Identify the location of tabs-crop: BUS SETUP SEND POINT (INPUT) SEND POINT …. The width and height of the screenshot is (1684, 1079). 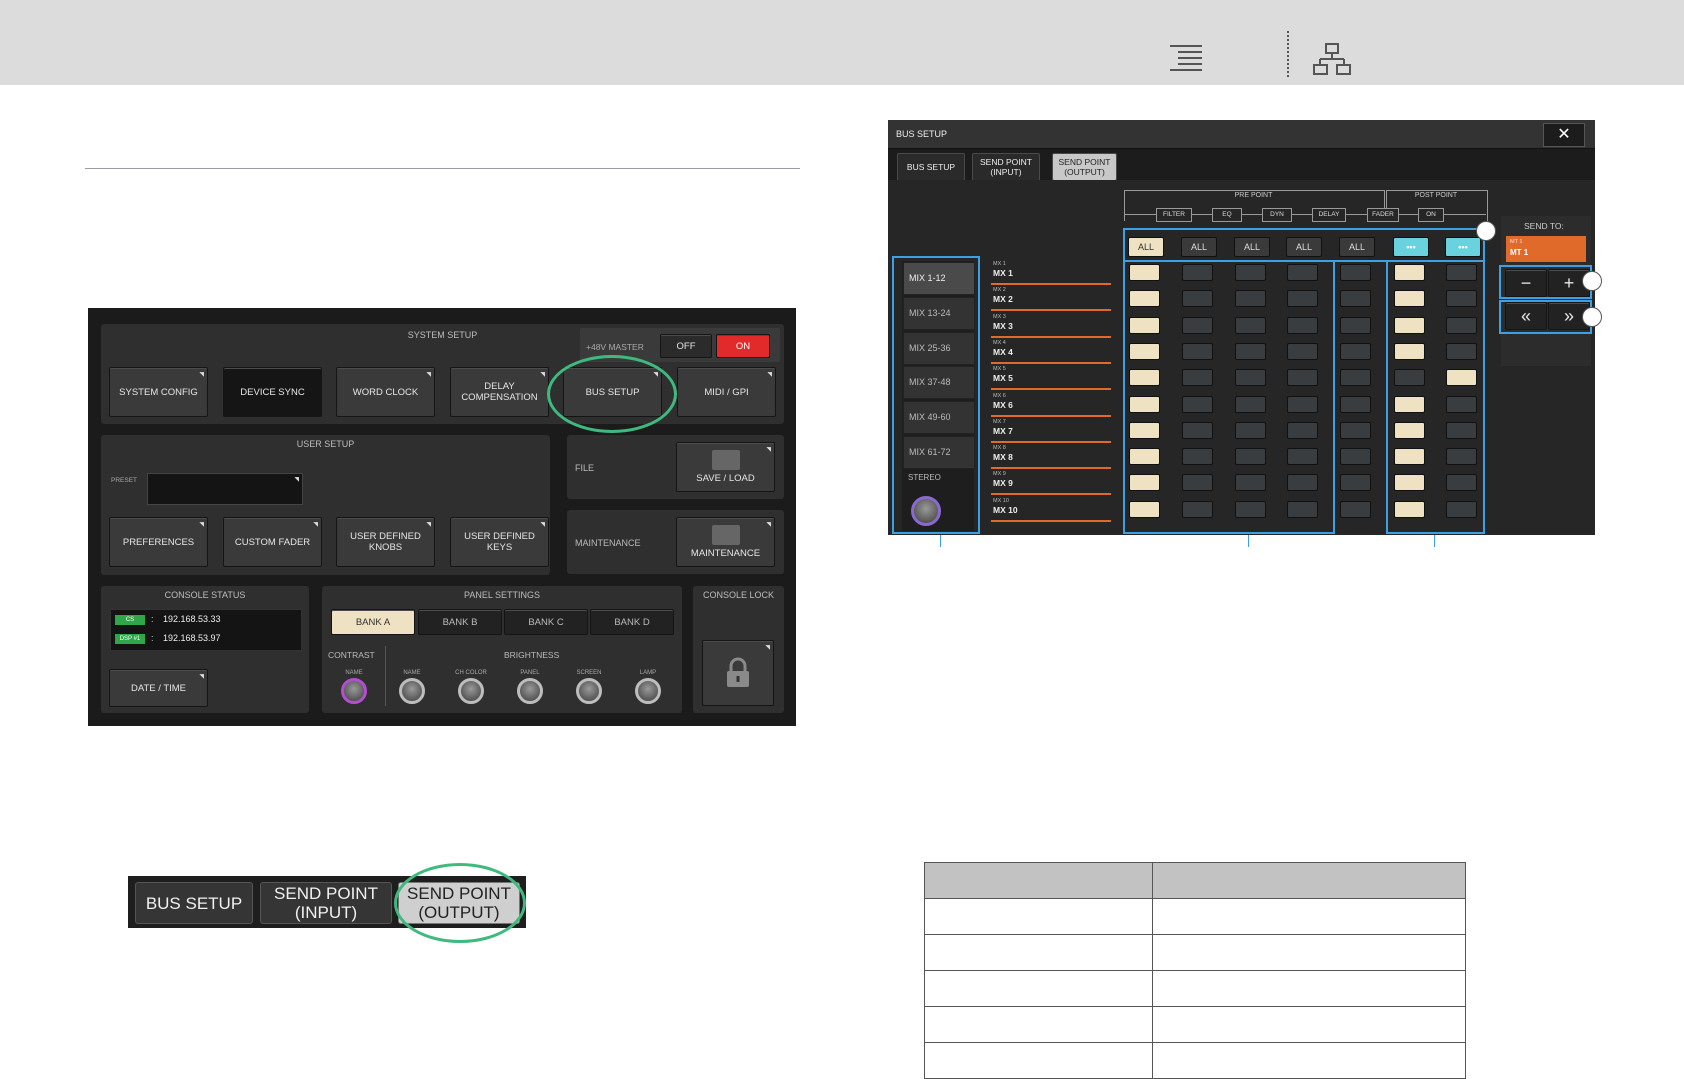
(327, 903).